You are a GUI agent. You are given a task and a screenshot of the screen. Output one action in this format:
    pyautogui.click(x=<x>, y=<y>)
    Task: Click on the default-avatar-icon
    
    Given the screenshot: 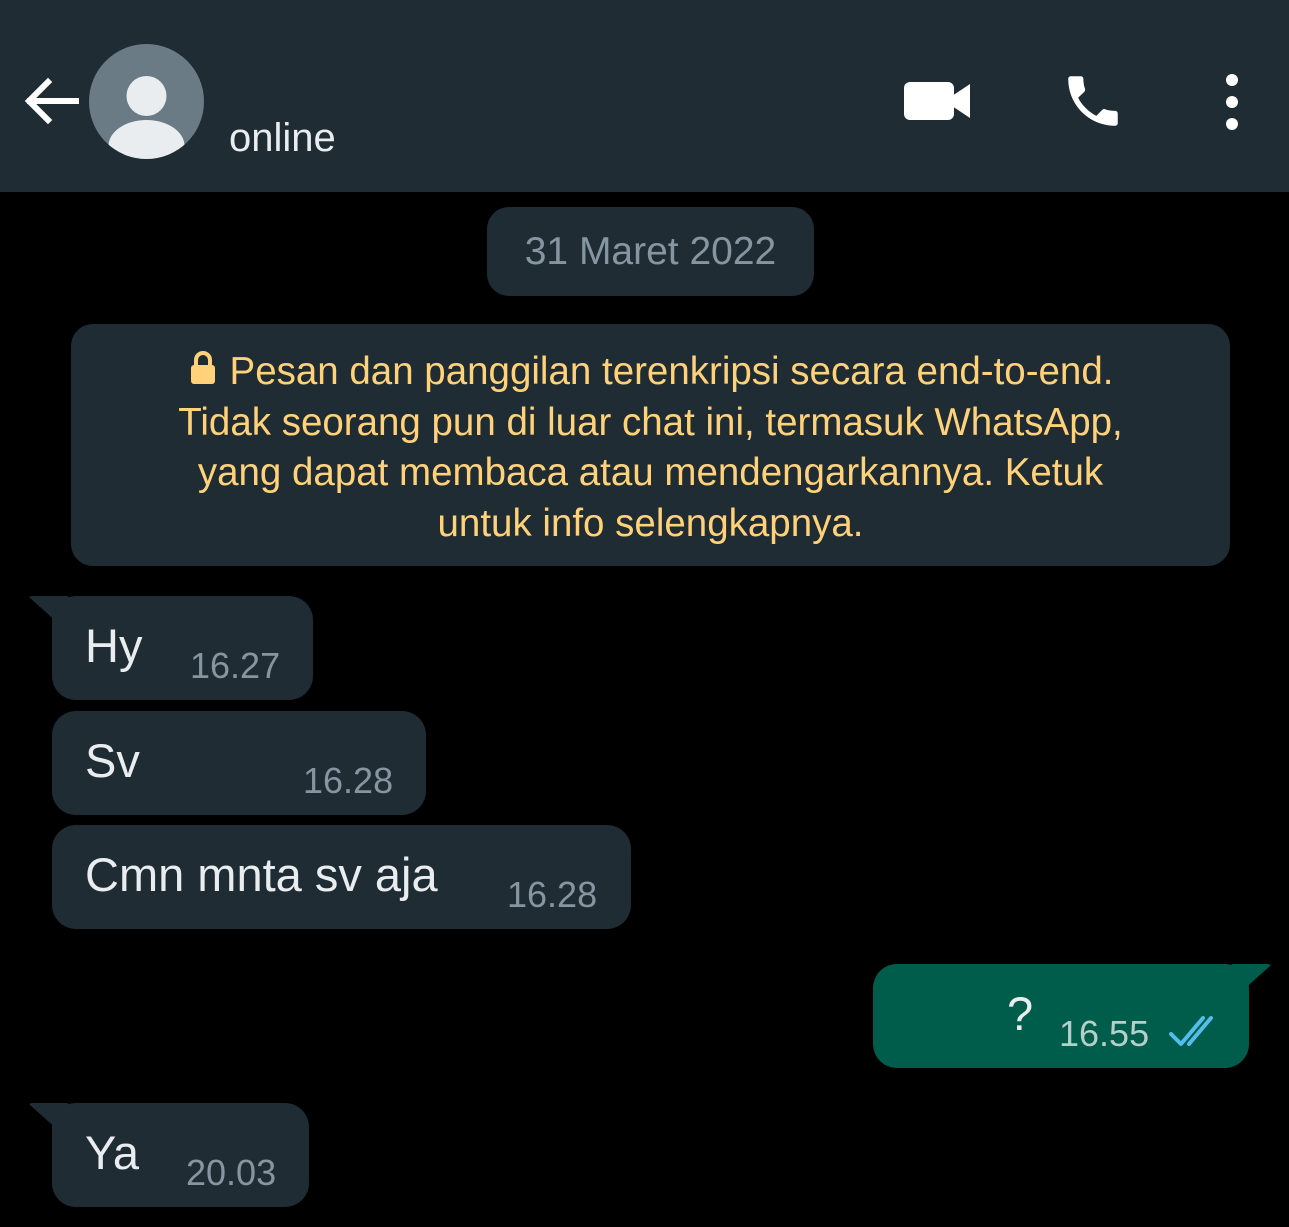 What is the action you would take?
    pyautogui.click(x=146, y=117)
    